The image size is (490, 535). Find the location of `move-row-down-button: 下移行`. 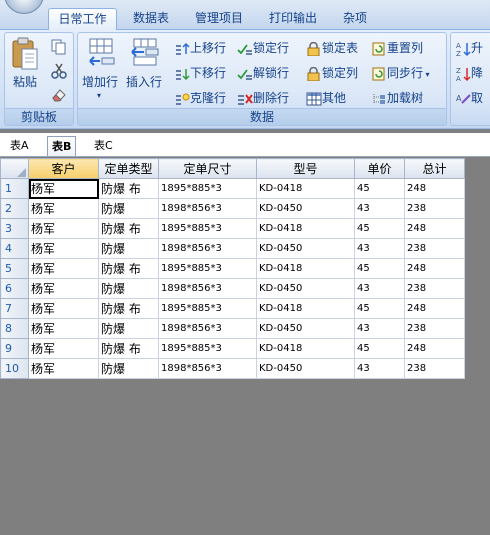

move-row-down-button: 下移行 is located at coordinates (200, 72).